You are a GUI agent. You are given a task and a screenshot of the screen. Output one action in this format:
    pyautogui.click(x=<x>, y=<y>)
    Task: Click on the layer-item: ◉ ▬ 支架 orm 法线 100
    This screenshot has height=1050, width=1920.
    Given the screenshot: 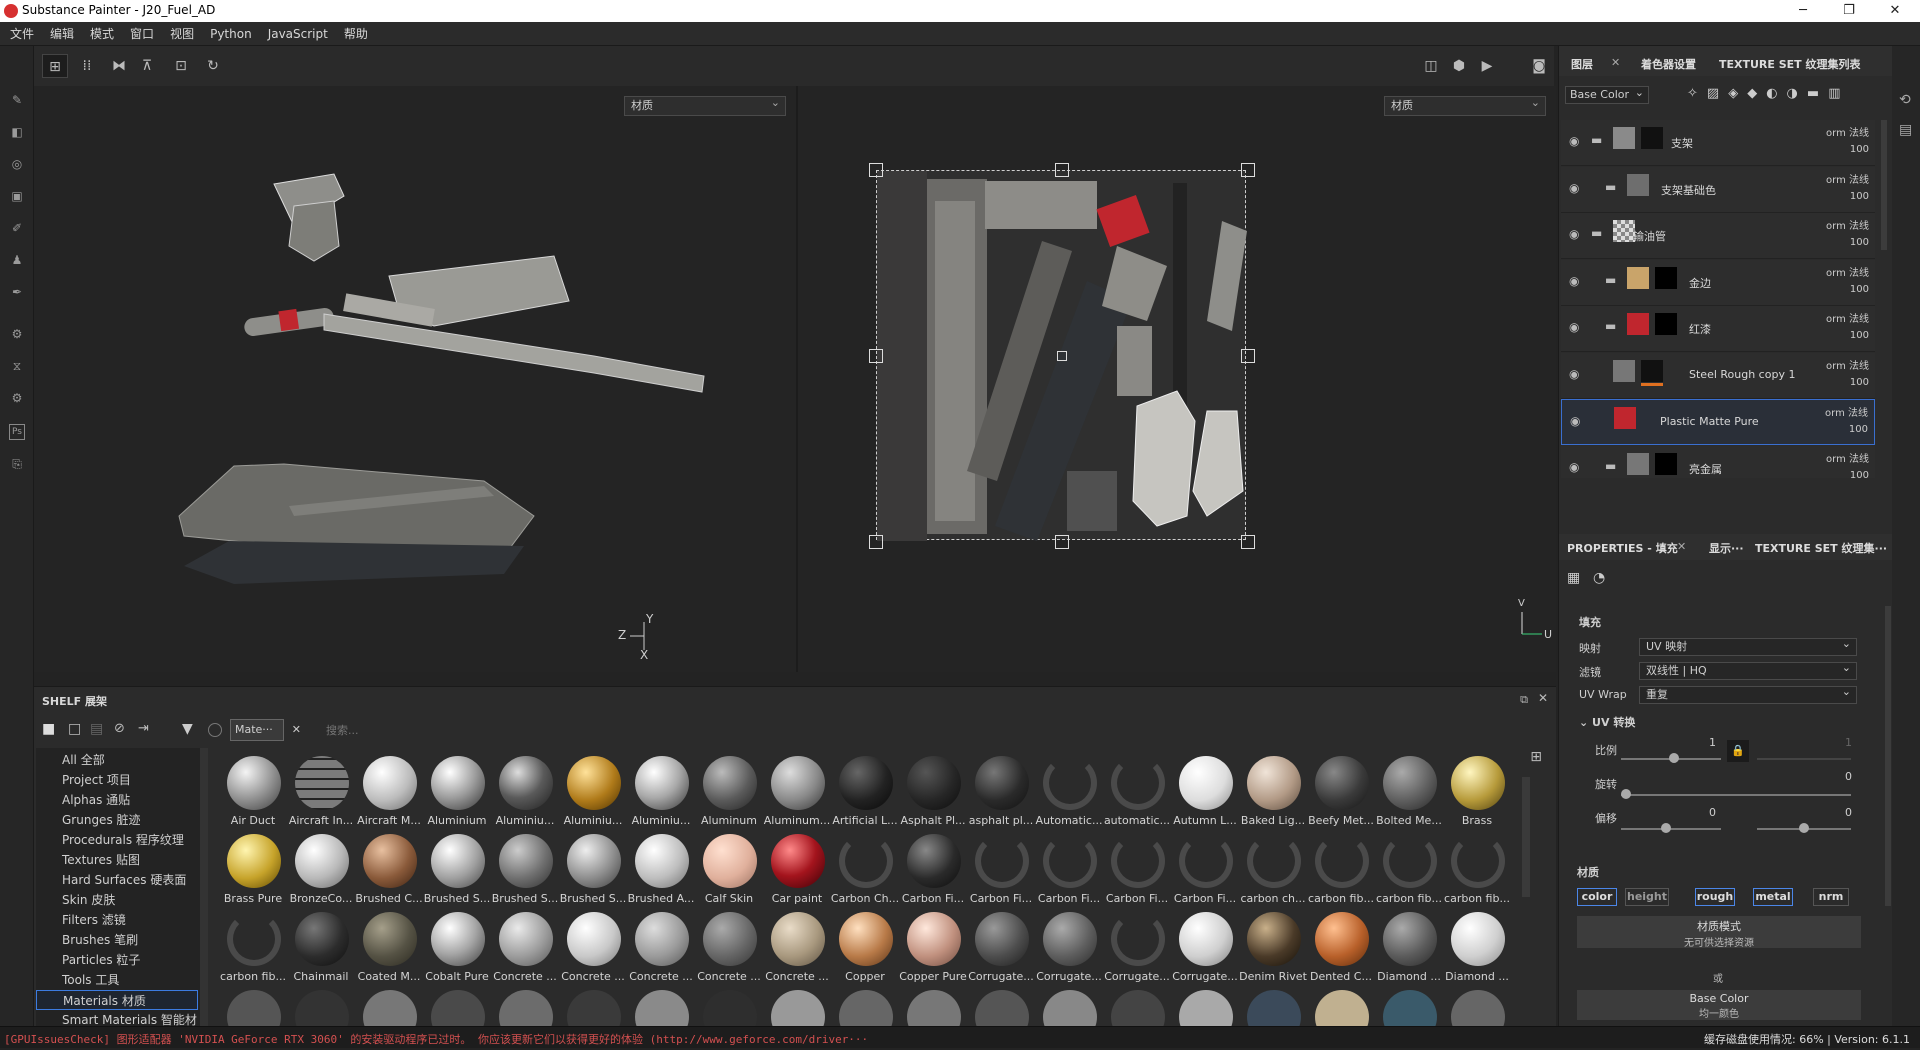 What is the action you would take?
    pyautogui.click(x=1718, y=143)
    